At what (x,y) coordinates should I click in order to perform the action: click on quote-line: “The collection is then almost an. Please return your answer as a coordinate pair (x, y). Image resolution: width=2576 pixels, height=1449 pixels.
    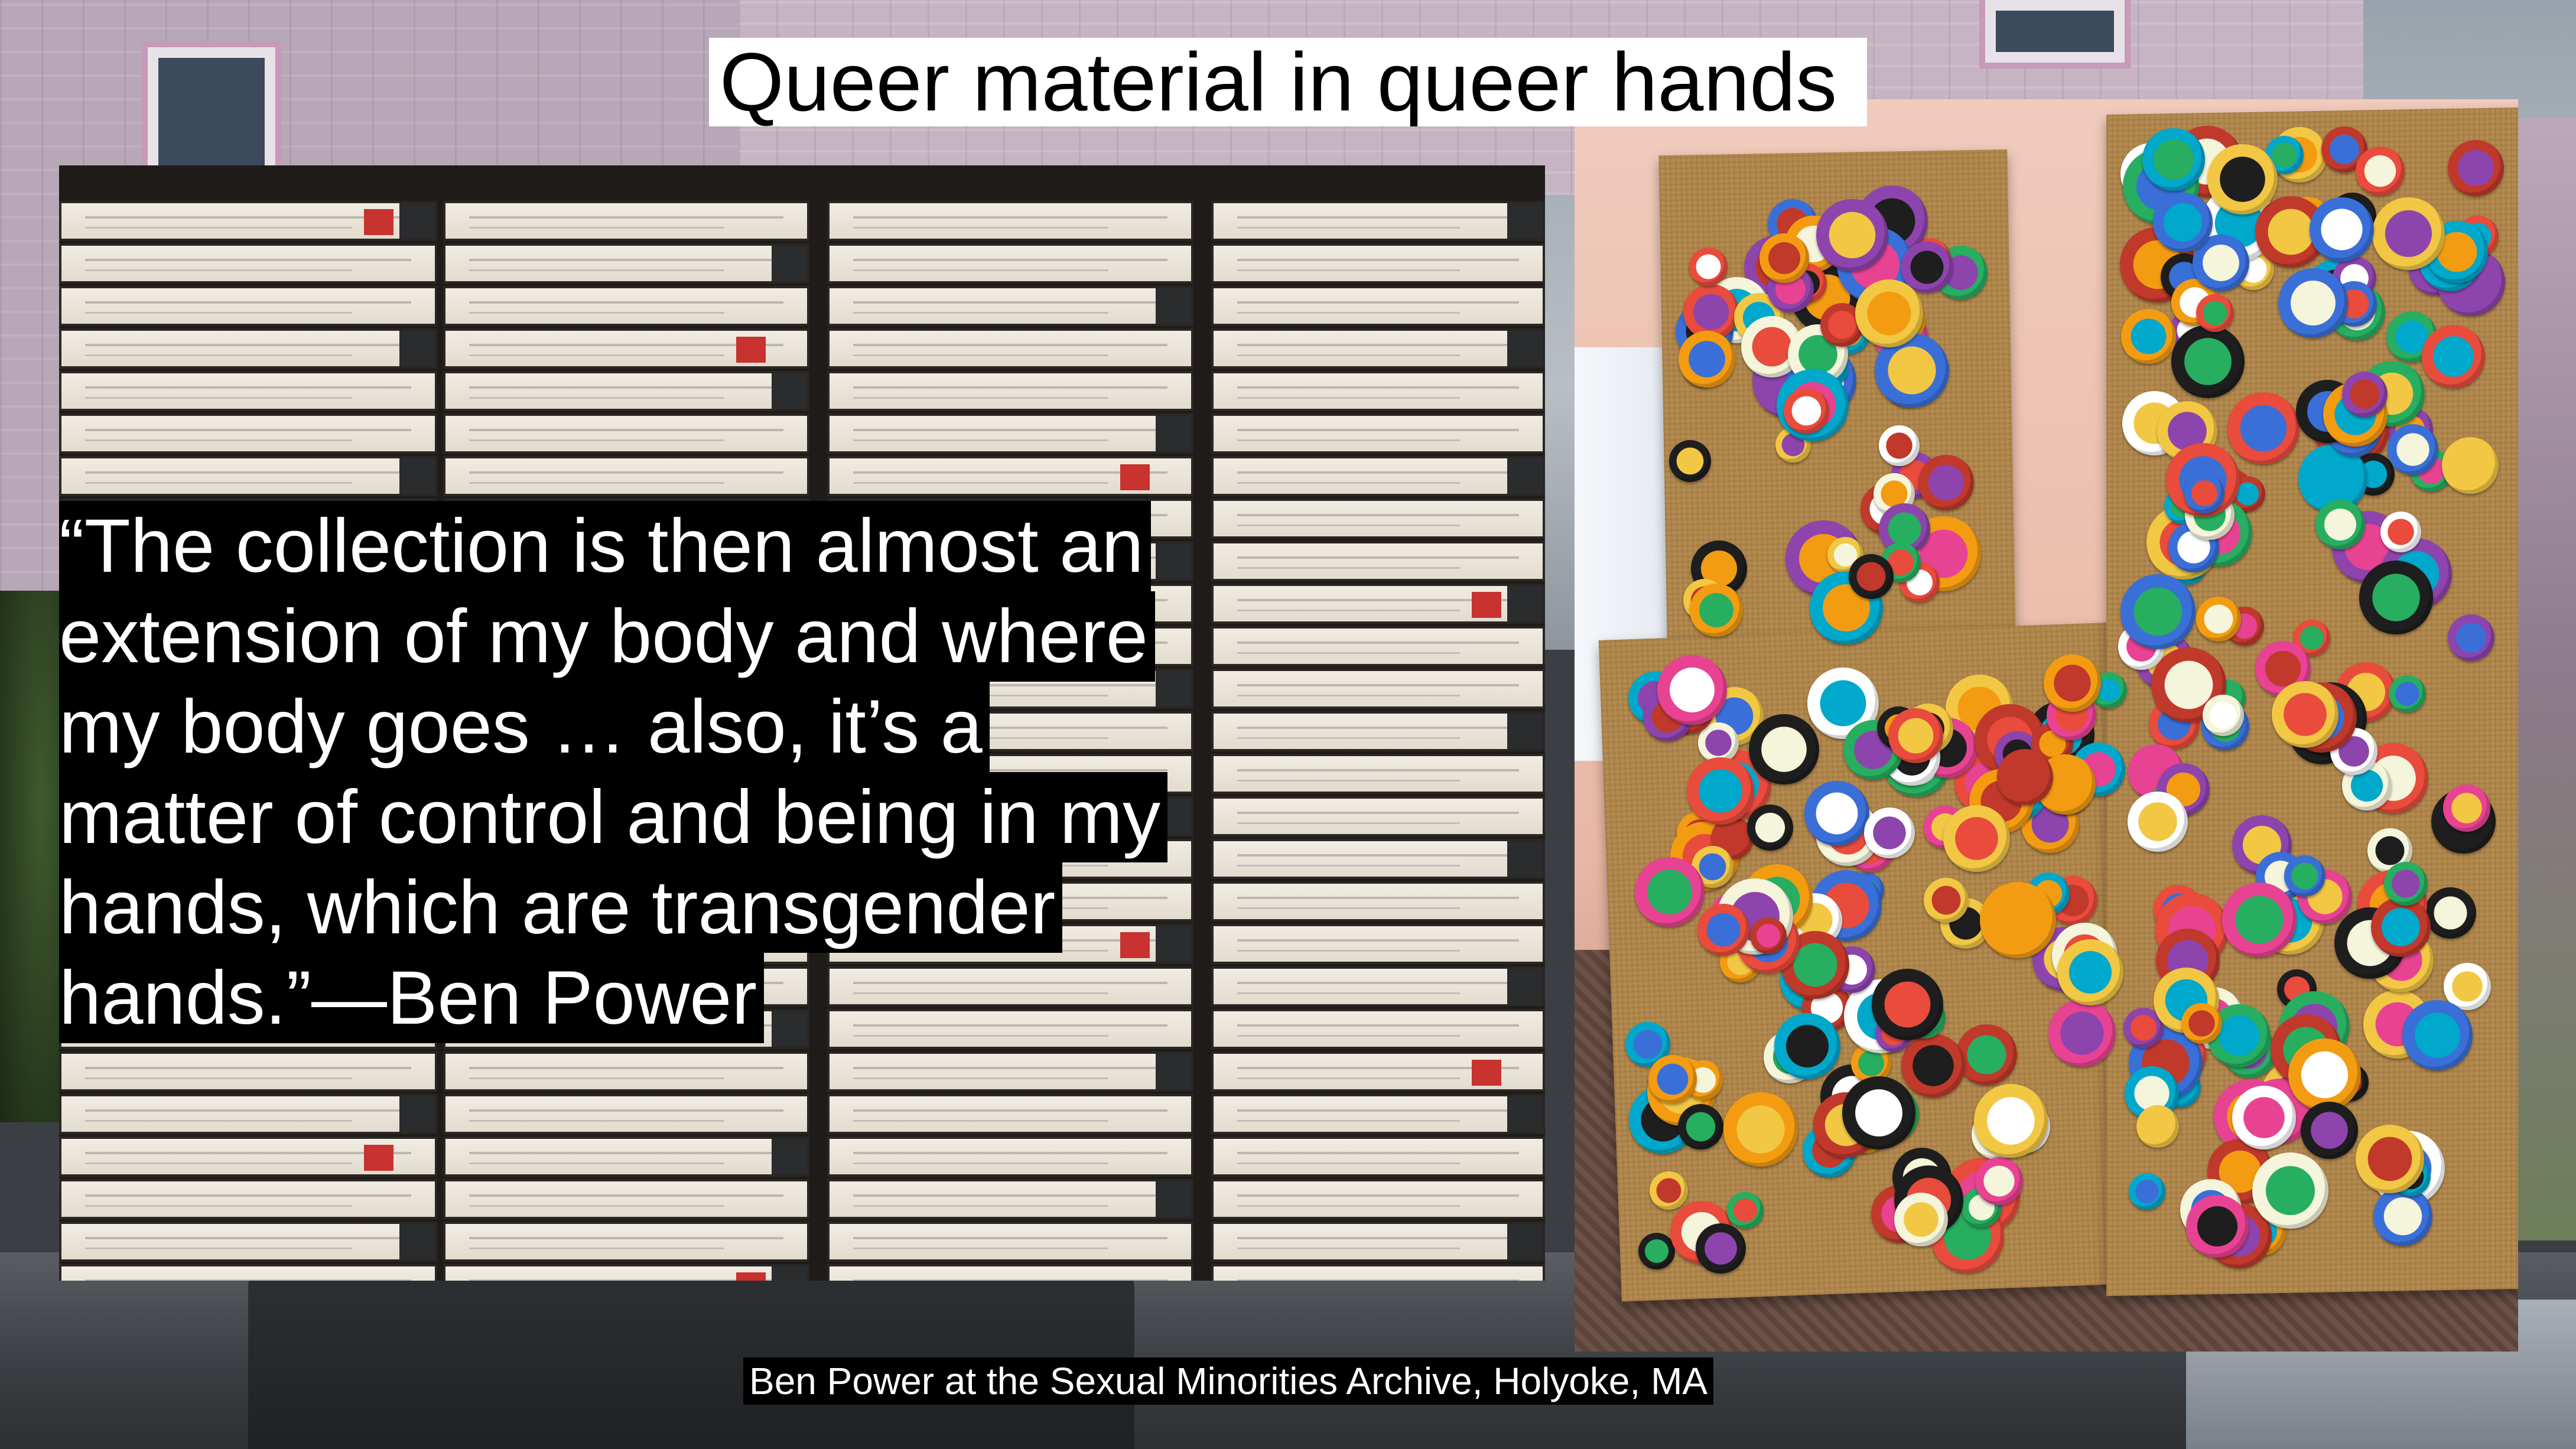
    Looking at the image, I should click on (605, 546).